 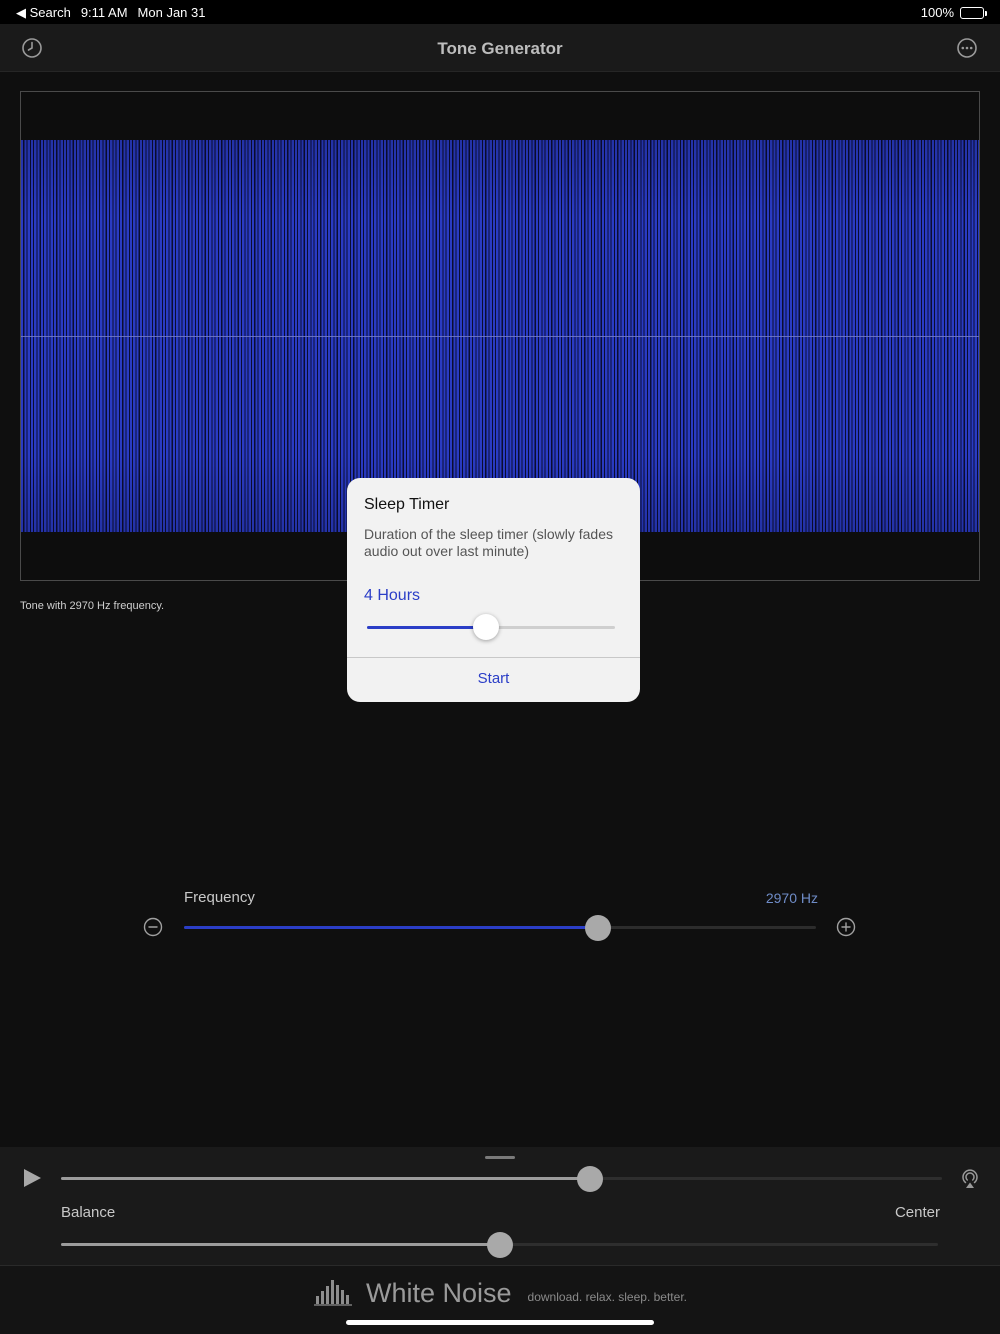 I want to click on panel-grabber, so click(x=500, y=1157).